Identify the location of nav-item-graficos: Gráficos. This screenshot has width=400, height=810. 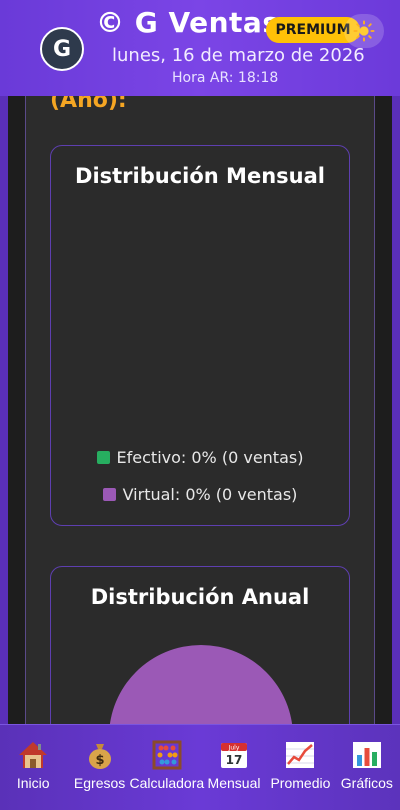
(367, 758).